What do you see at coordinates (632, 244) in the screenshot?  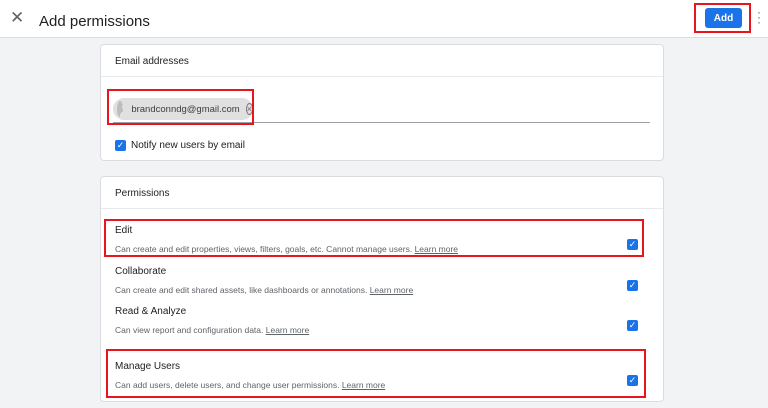 I see `edit-checkbox: ✓` at bounding box center [632, 244].